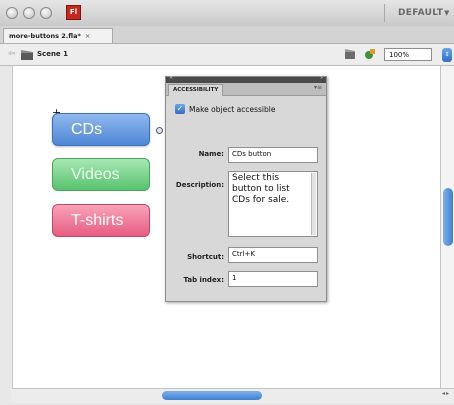  I want to click on vertical-scrollbar, so click(447, 227).